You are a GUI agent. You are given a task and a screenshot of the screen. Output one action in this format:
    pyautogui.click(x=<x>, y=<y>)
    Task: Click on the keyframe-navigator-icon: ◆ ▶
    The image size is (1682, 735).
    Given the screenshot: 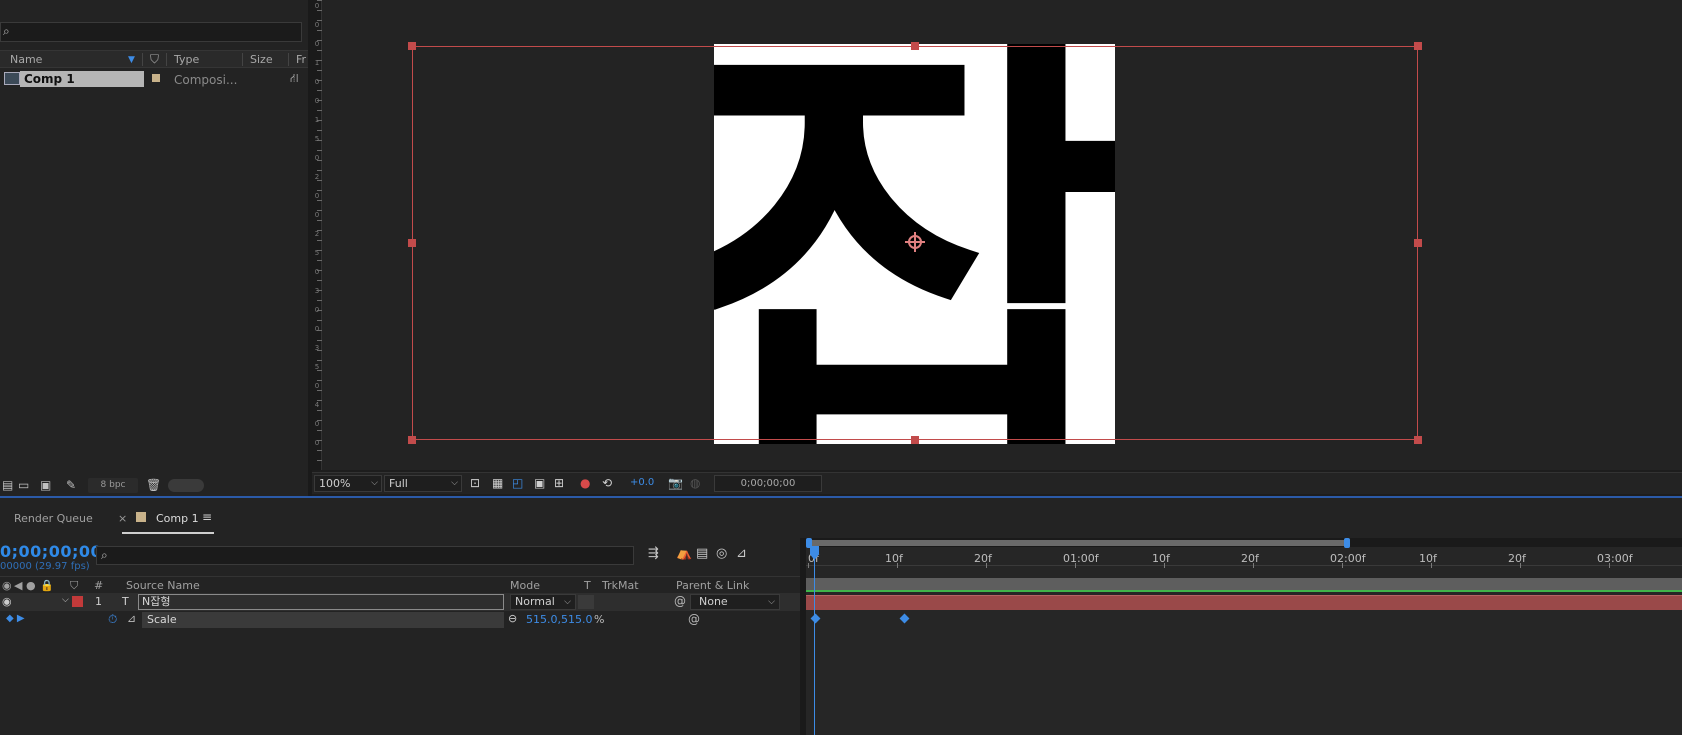 What is the action you would take?
    pyautogui.click(x=15, y=618)
    